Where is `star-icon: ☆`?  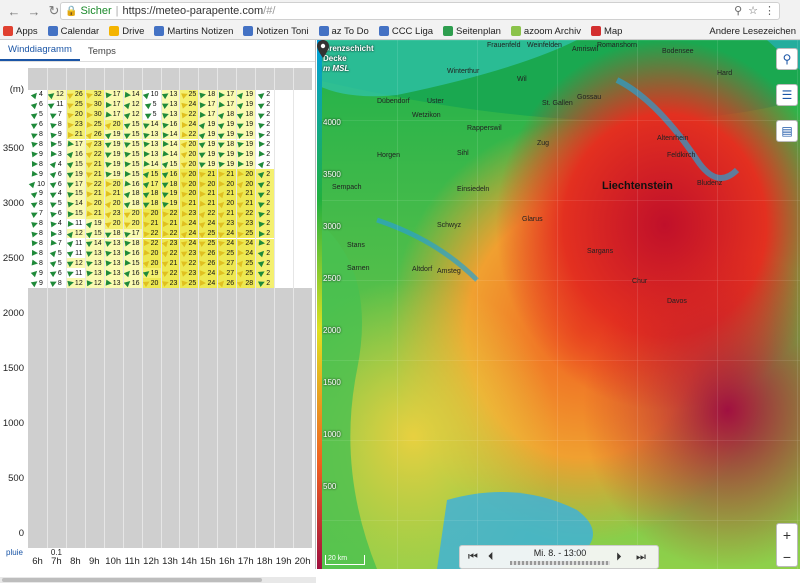 star-icon: ☆ is located at coordinates (753, 10).